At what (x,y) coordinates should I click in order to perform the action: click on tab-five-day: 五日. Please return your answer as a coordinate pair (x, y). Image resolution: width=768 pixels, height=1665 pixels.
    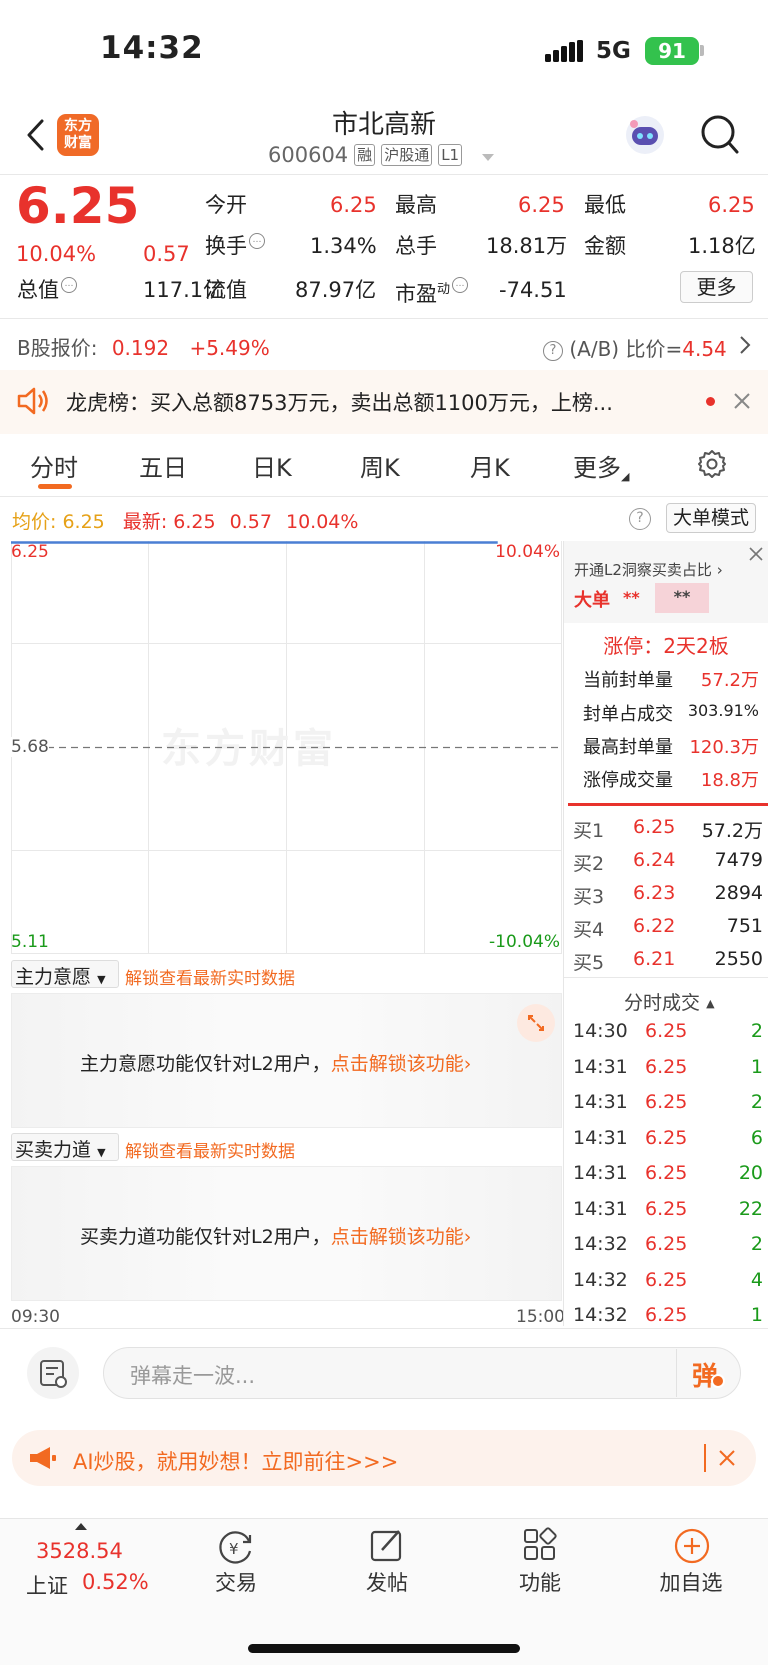
    Looking at the image, I should click on (163, 465).